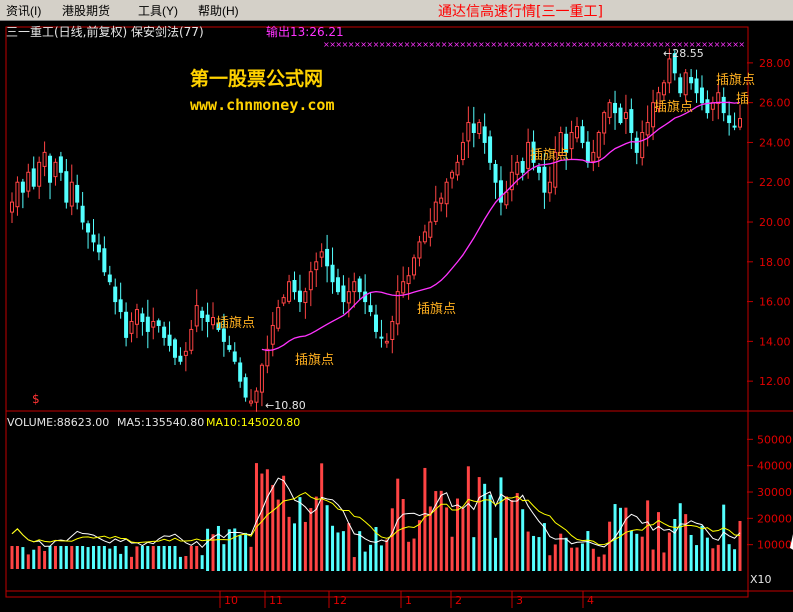 The image size is (793, 612). I want to click on output-time: 输出13:26.21, so click(305, 31).